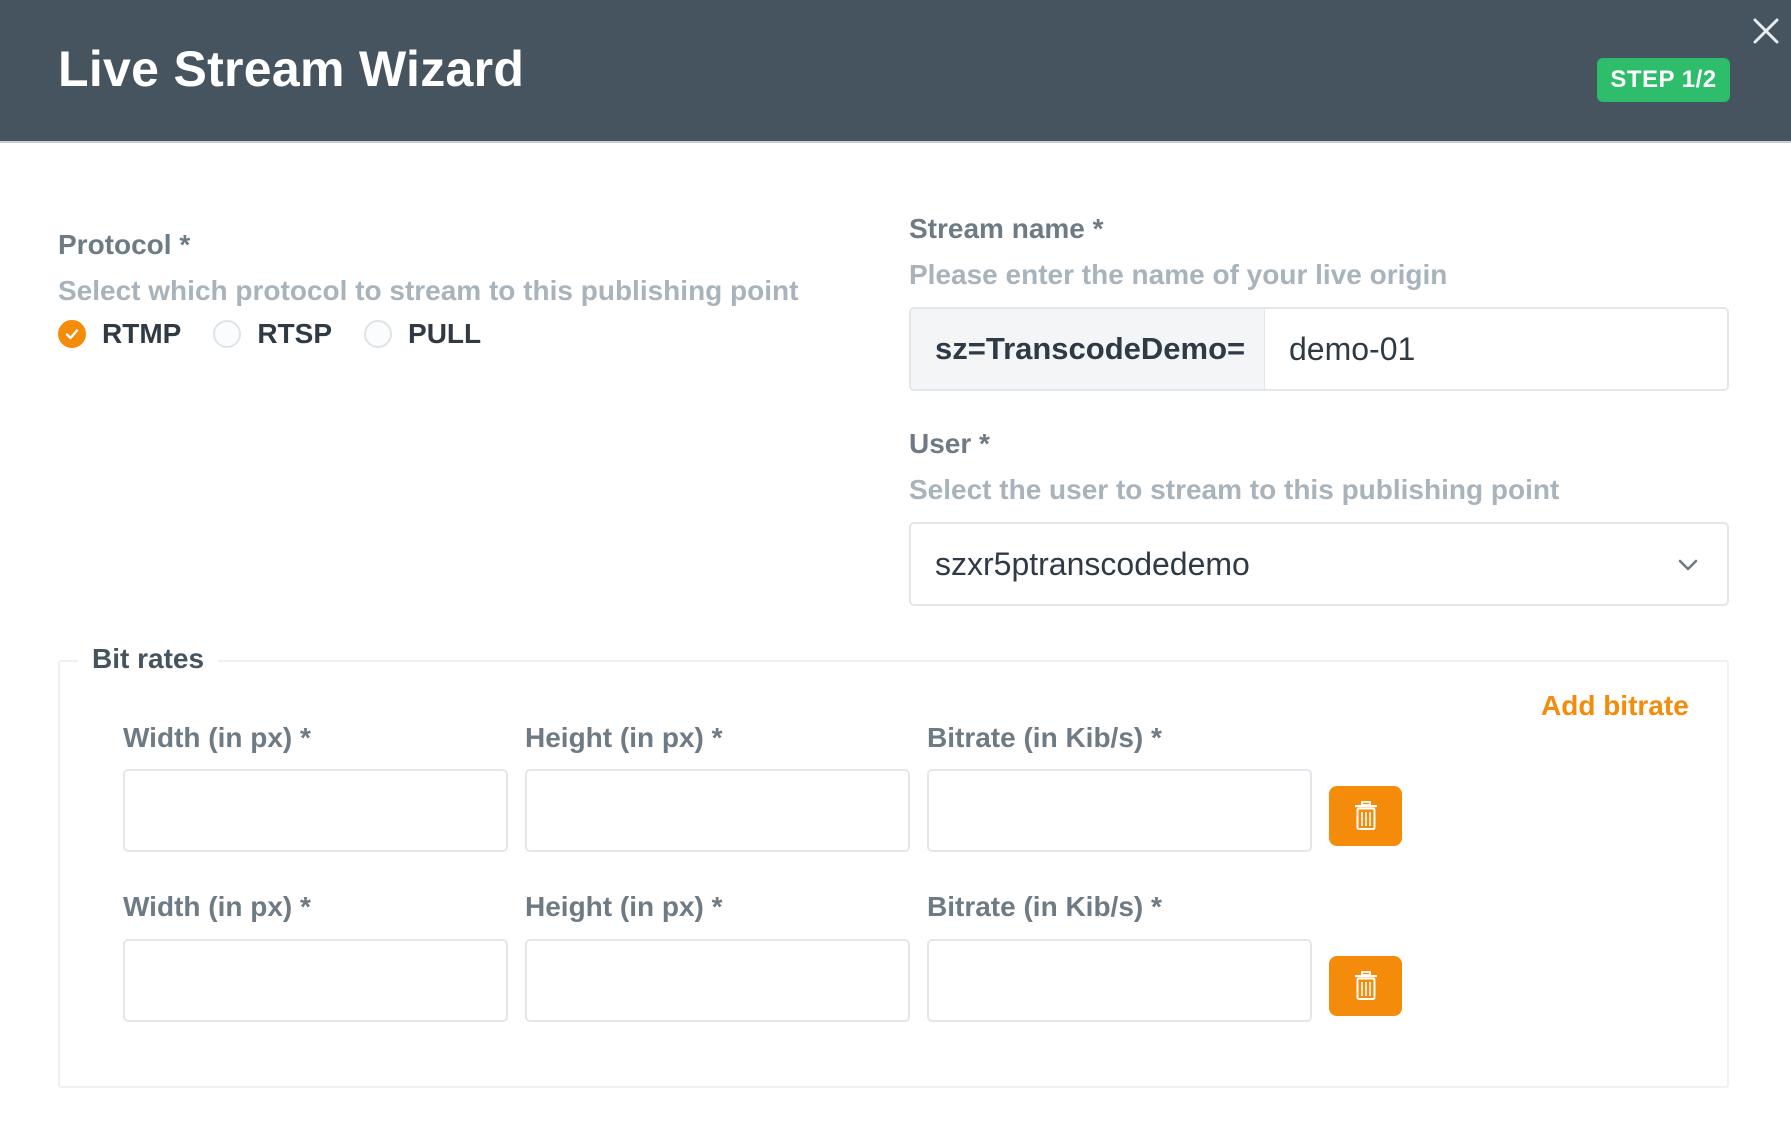 The width and height of the screenshot is (1791, 1133). Describe the element at coordinates (1006, 228) in the screenshot. I see `stream-name-label: Stream name *` at that location.